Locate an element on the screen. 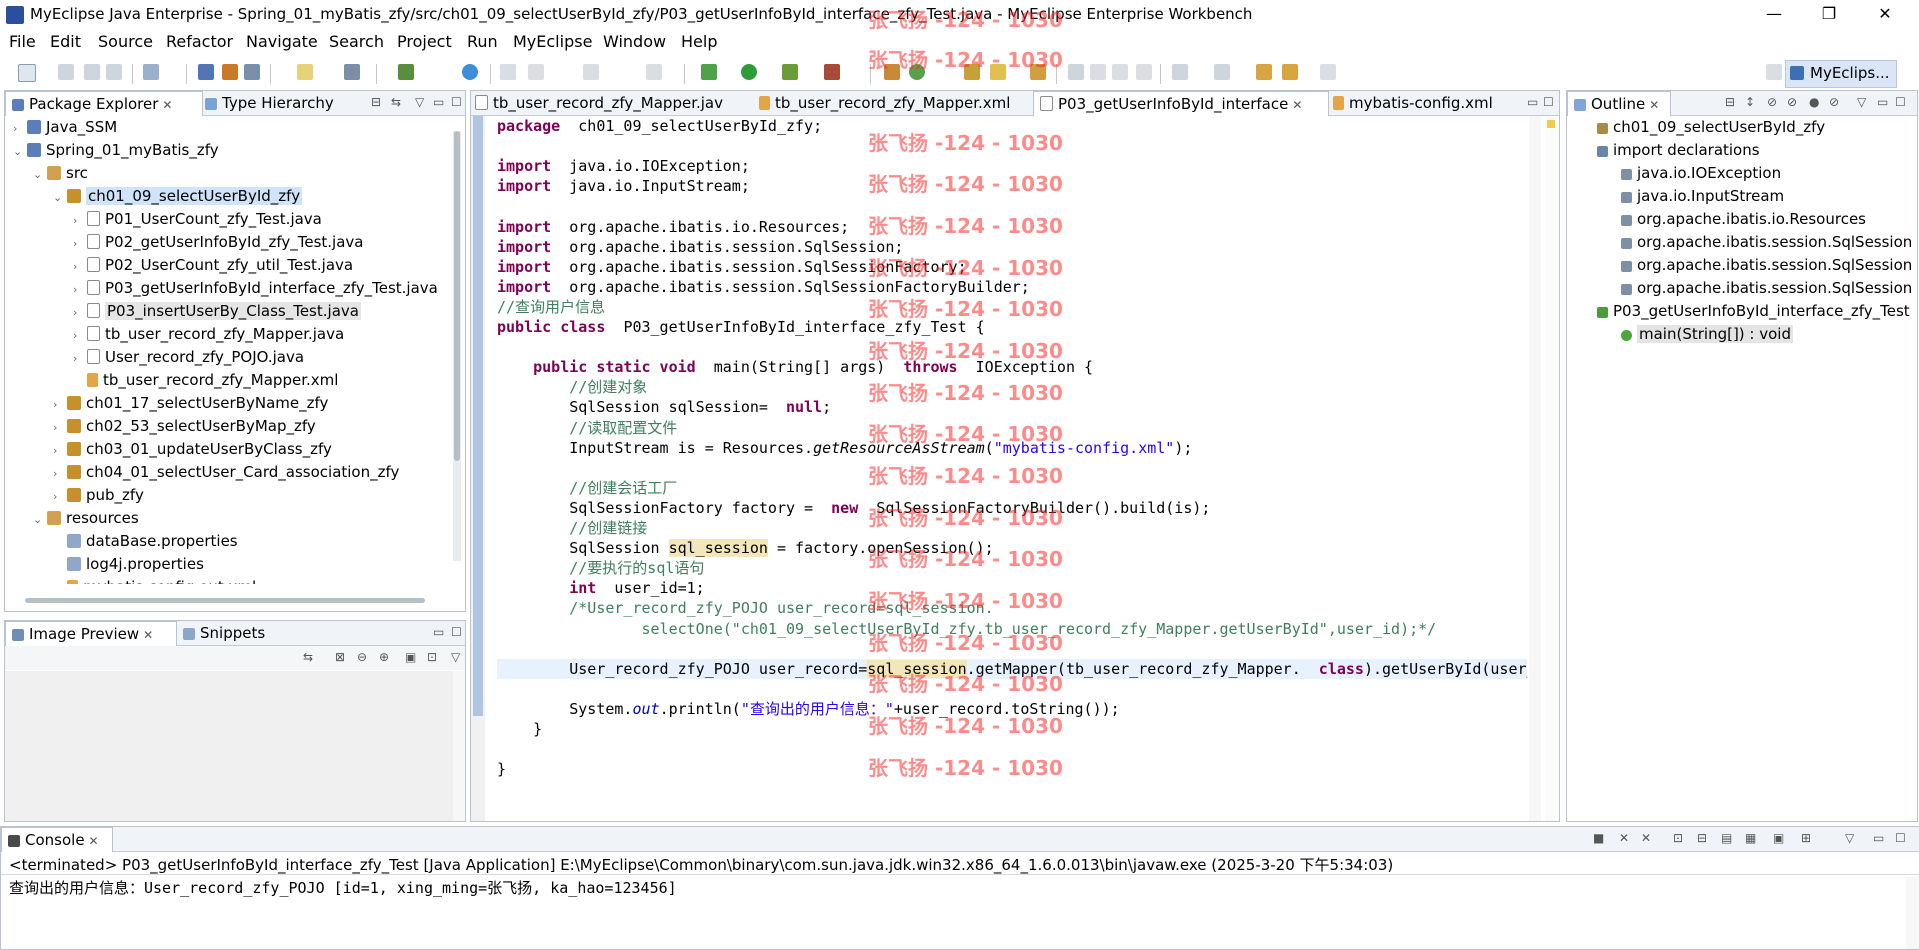 The height and width of the screenshot is (950, 1919). save-all-icon is located at coordinates (92, 72).